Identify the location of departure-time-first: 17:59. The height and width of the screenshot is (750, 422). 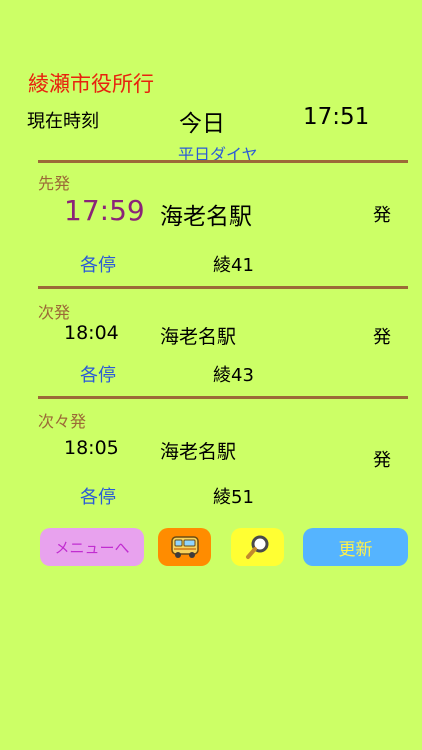
(104, 210).